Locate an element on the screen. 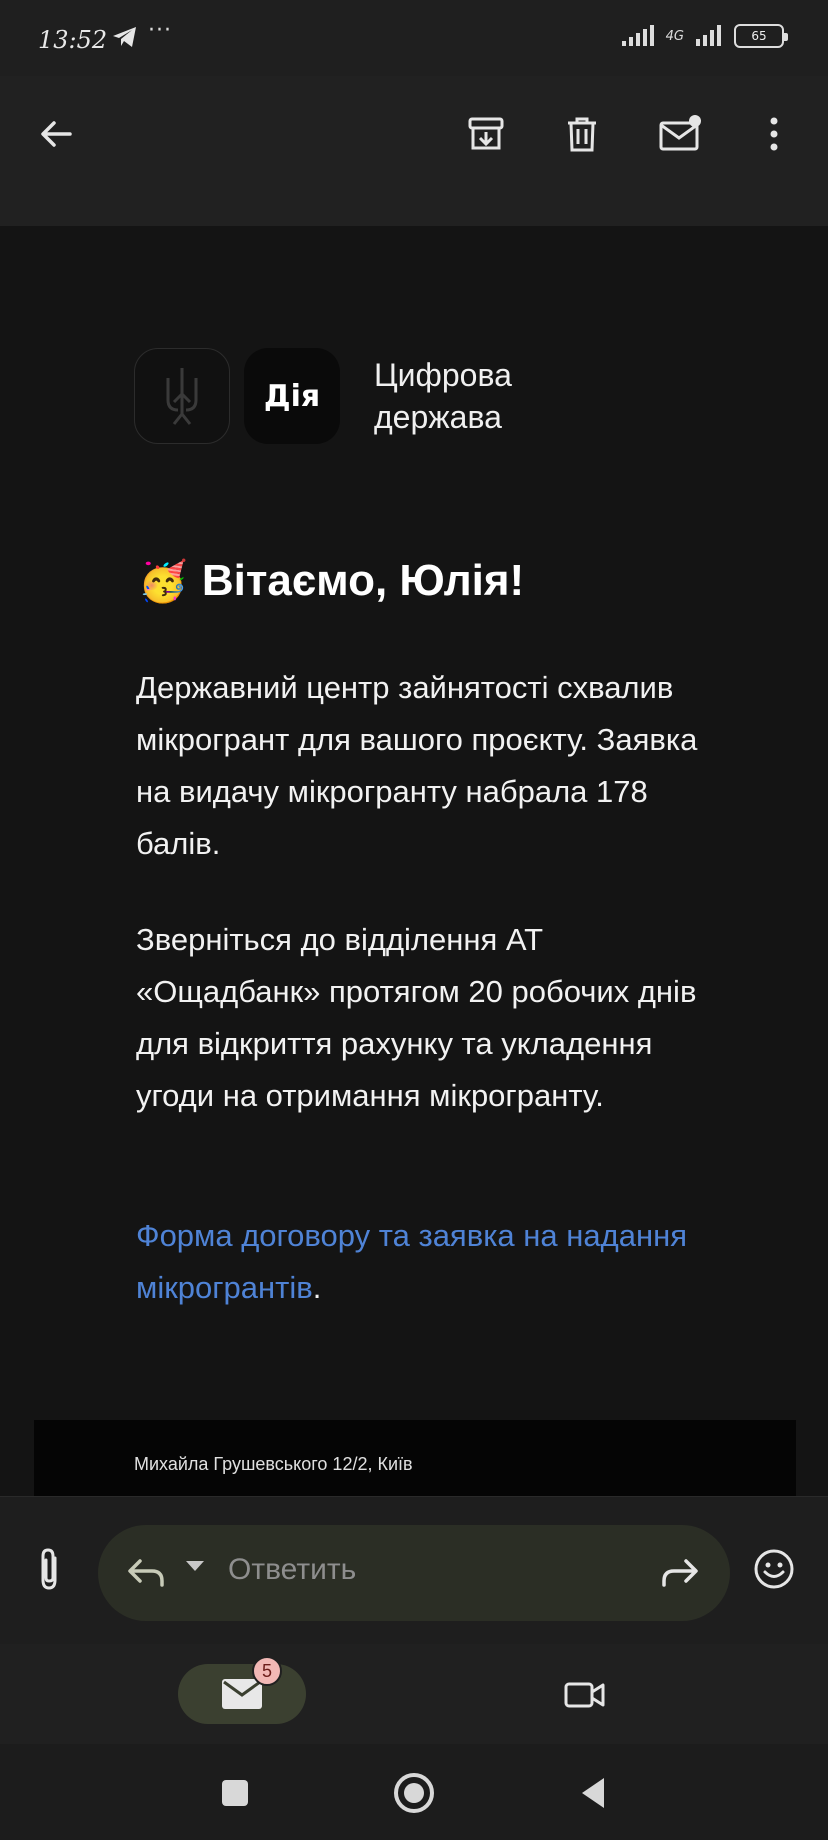 Image resolution: width=828 pixels, height=1840 pixels. mark-unread-button is located at coordinates (680, 134).